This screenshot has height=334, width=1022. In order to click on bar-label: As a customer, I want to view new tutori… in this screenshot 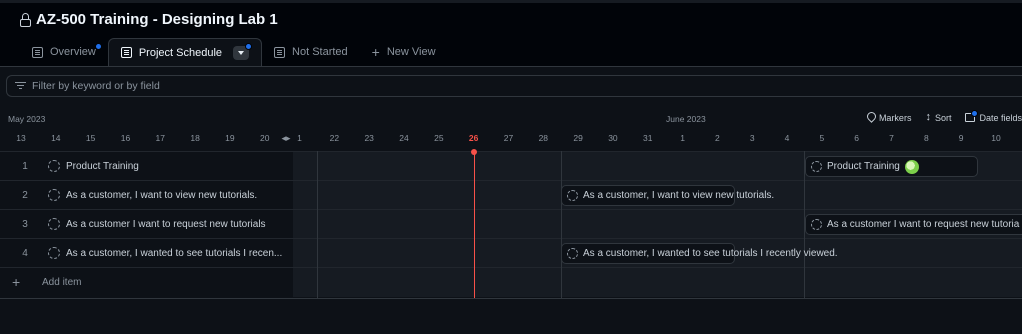, I will do `click(679, 195)`.